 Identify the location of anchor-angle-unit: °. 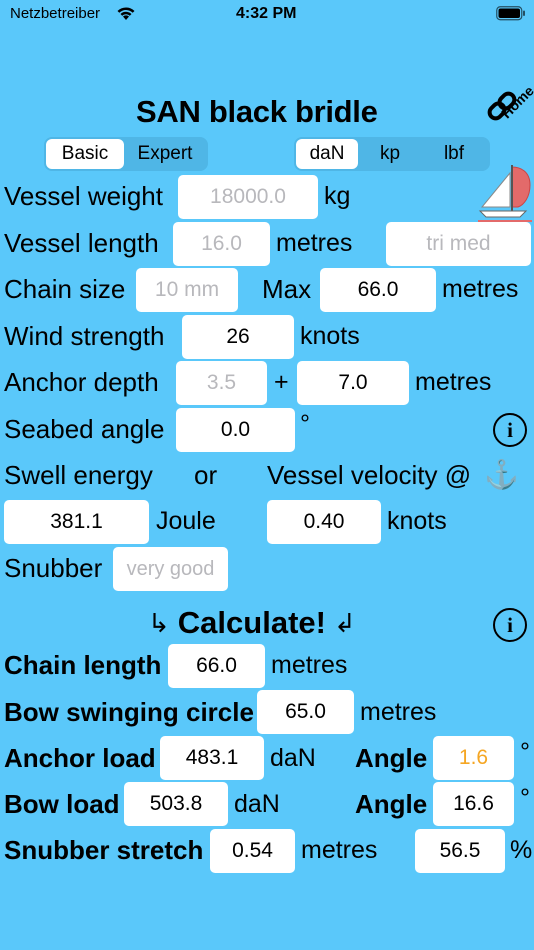
(525, 752).